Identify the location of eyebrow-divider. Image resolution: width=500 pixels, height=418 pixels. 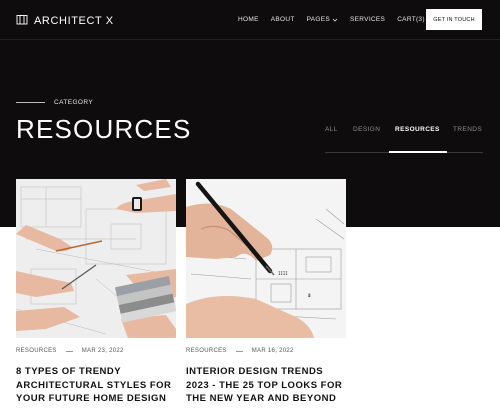
(30, 102).